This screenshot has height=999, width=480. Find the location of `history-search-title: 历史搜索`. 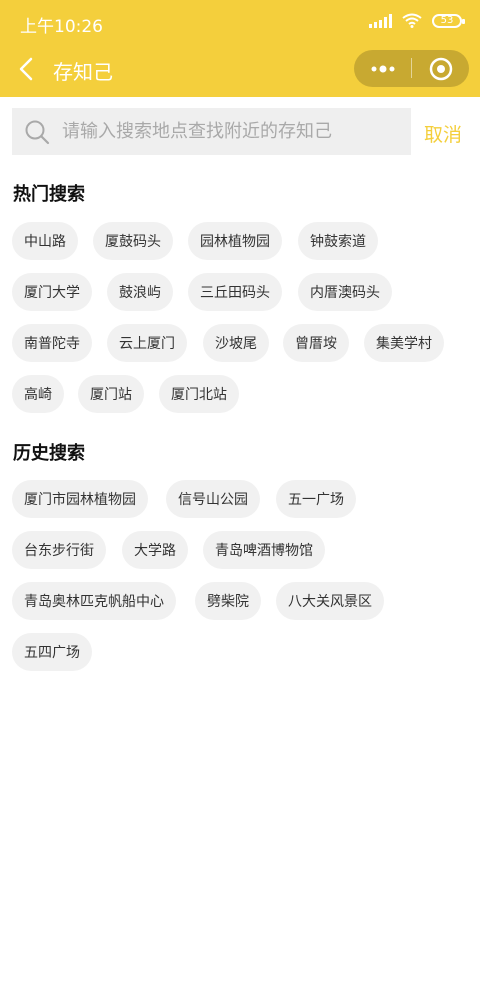

history-search-title: 历史搜索 is located at coordinates (49, 453).